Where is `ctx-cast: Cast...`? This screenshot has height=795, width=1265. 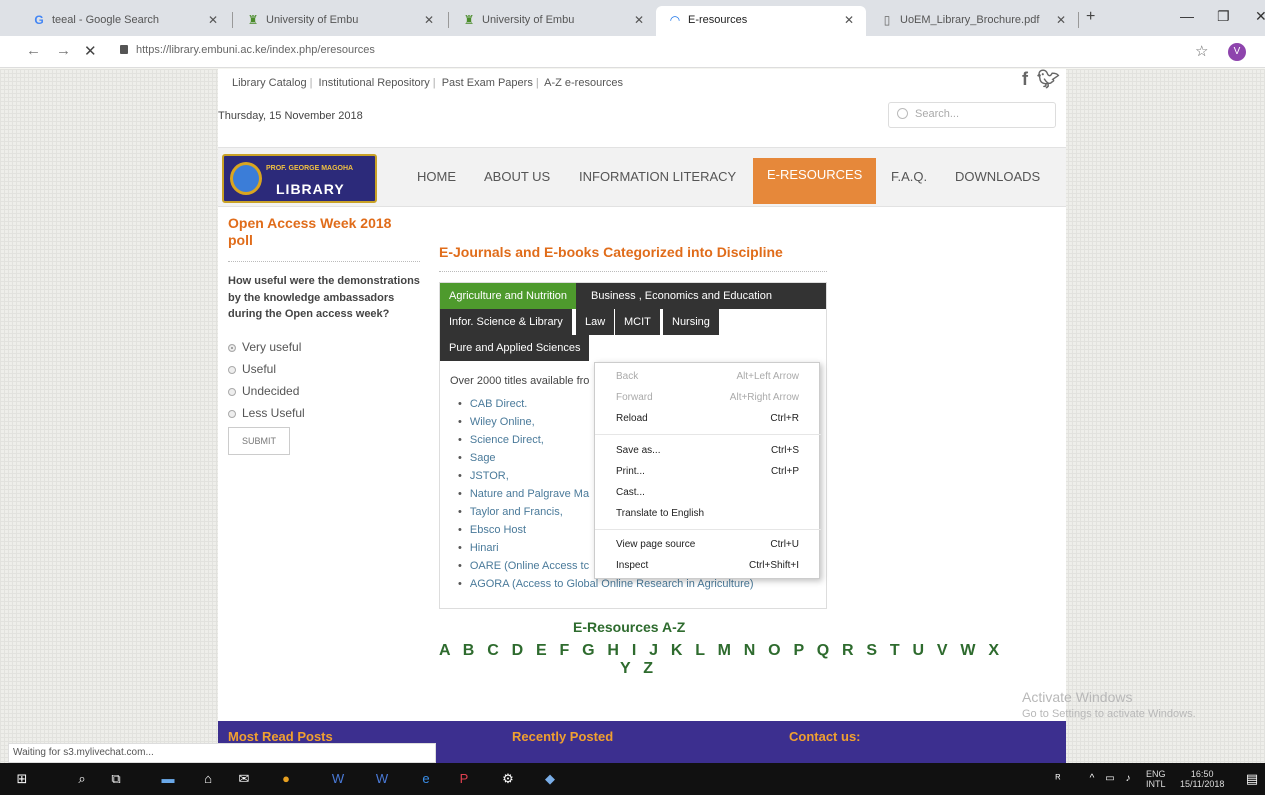
ctx-cast: Cast... is located at coordinates (708, 493).